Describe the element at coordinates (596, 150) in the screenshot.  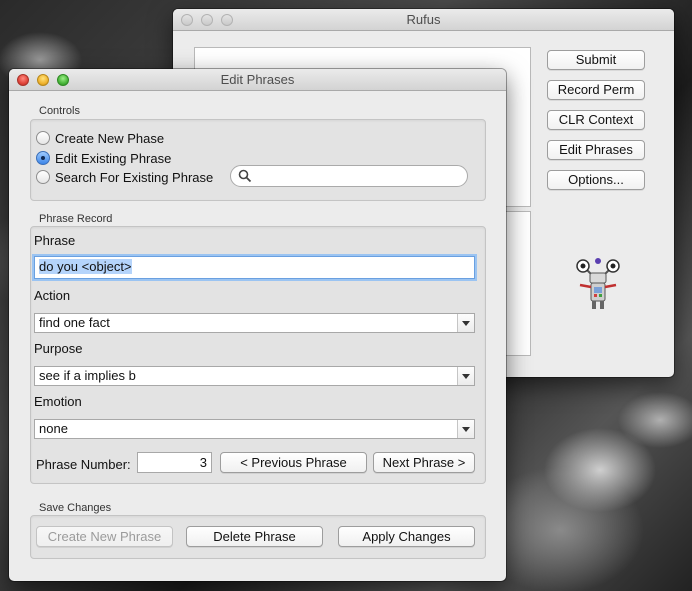
I see `edit-phrases-button: Edit Phrases` at that location.